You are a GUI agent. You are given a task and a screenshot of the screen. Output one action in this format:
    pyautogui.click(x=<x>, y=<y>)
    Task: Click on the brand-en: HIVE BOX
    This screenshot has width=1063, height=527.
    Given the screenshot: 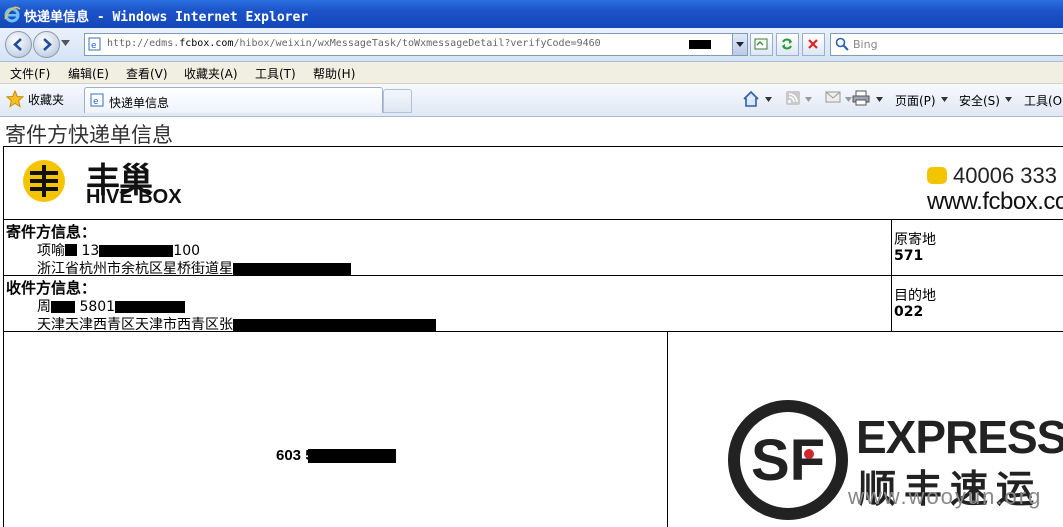 What is the action you would take?
    pyautogui.click(x=134, y=197)
    